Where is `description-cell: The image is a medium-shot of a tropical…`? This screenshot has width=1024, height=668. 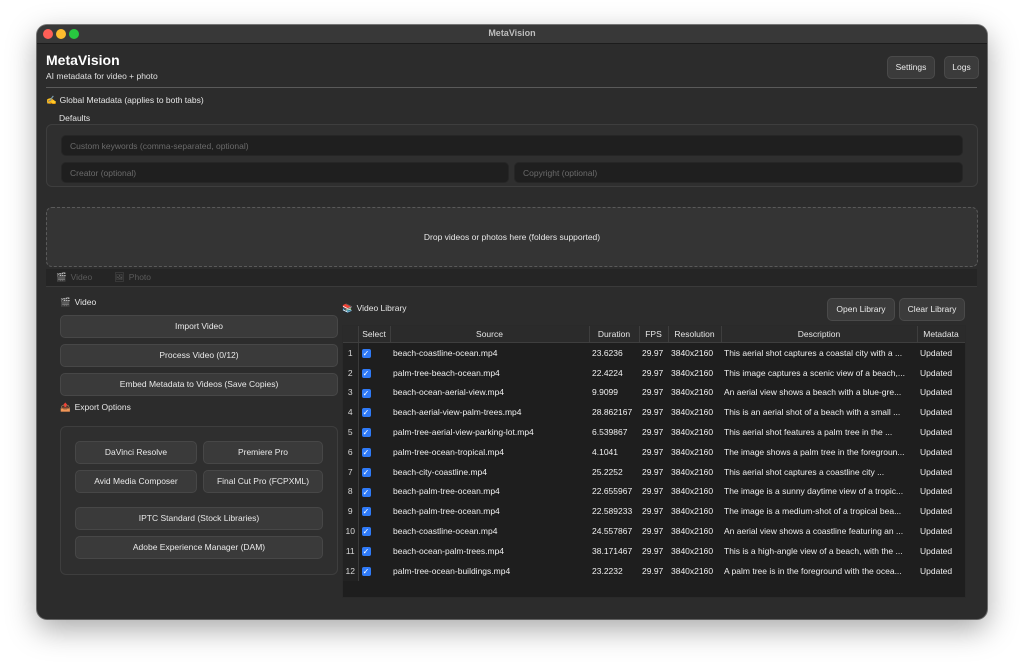
description-cell: The image is a medium-shot of a tropical… is located at coordinates (813, 511).